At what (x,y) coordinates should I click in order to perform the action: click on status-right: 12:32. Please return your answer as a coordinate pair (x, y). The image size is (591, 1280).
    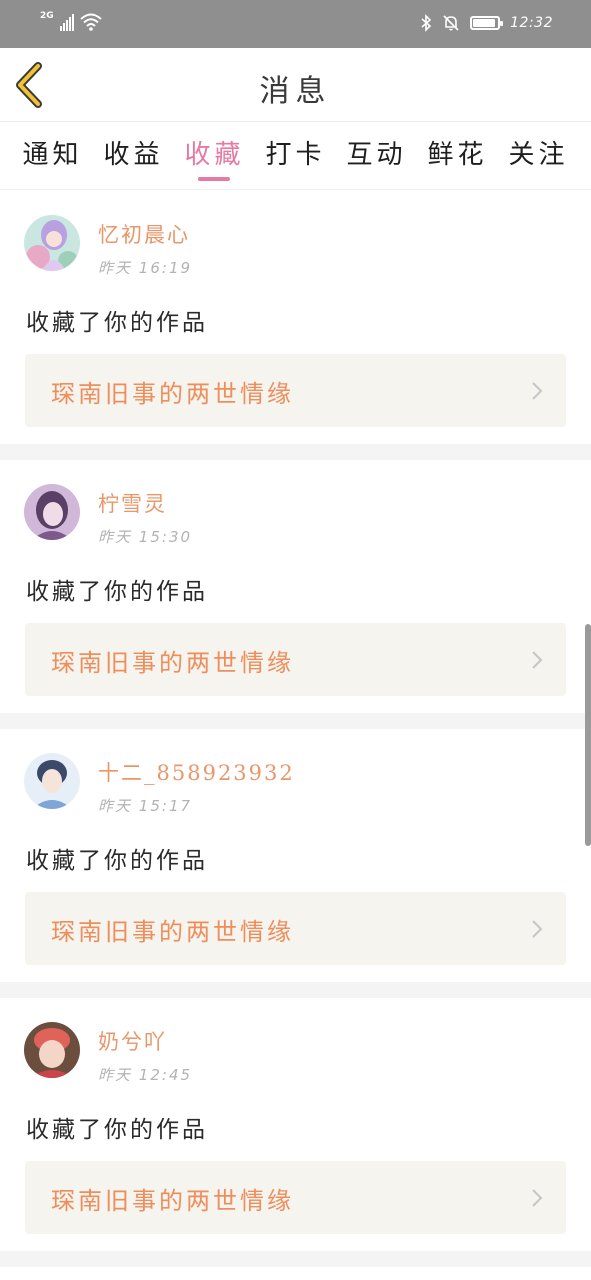
    Looking at the image, I should click on (486, 23).